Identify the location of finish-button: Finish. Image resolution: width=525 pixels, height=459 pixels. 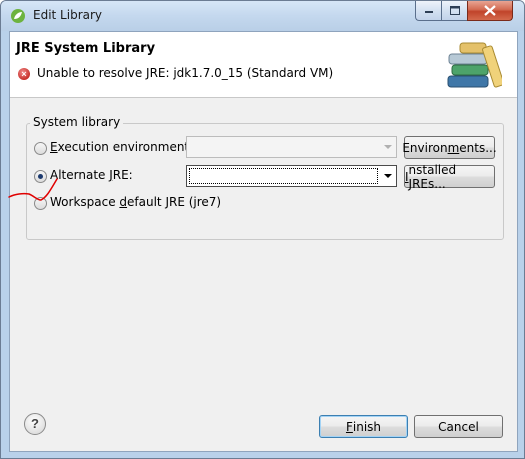
(363, 426).